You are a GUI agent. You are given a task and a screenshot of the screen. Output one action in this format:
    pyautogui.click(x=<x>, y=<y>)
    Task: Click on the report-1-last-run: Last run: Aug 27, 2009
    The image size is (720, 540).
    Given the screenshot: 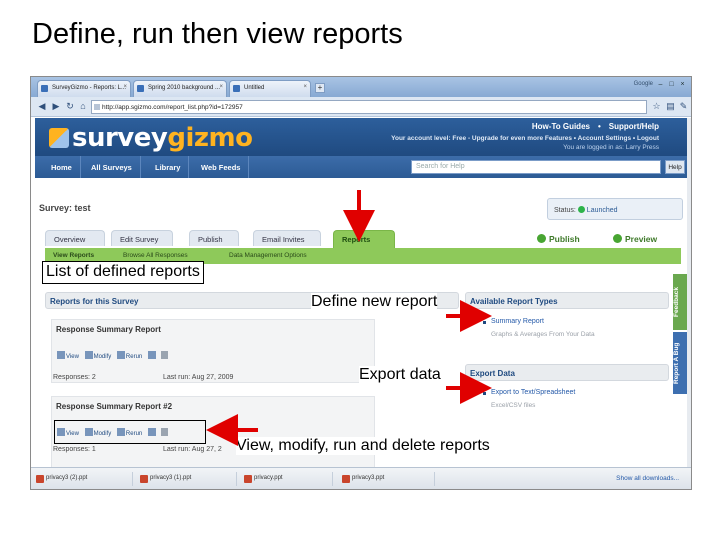 What is the action you would take?
    pyautogui.click(x=198, y=377)
    